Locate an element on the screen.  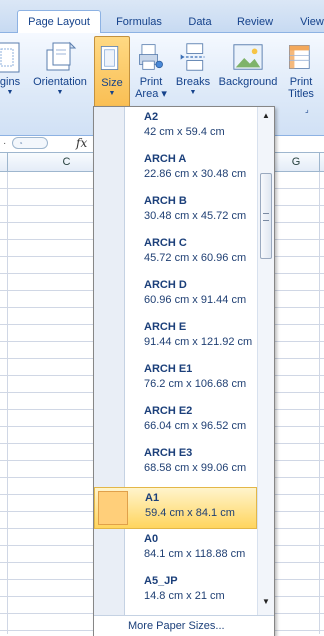
paper-size-dims: 45.72 cm x 60.96 cm is located at coordinates (195, 258).